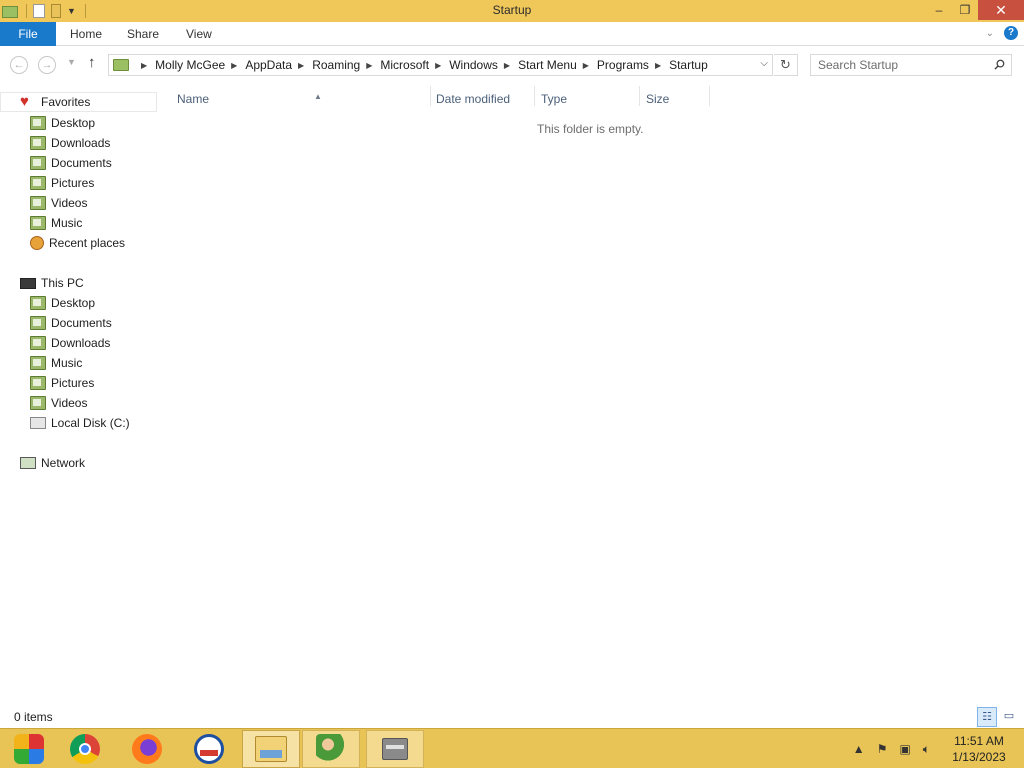 This screenshot has width=1024, height=768. I want to click on users-icon, so click(331, 749).